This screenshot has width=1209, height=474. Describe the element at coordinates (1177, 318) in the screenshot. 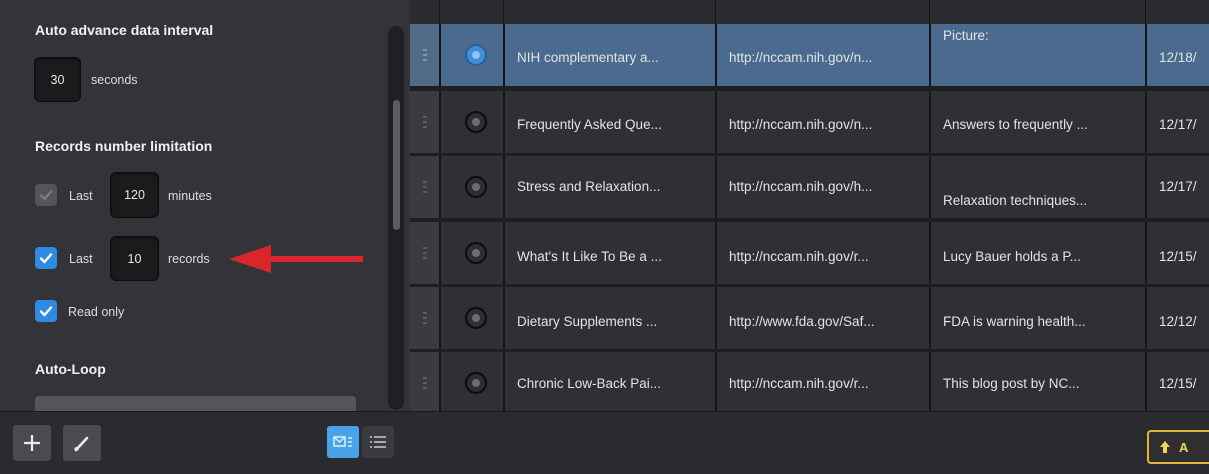

I see `cell-date: 12/12/` at that location.